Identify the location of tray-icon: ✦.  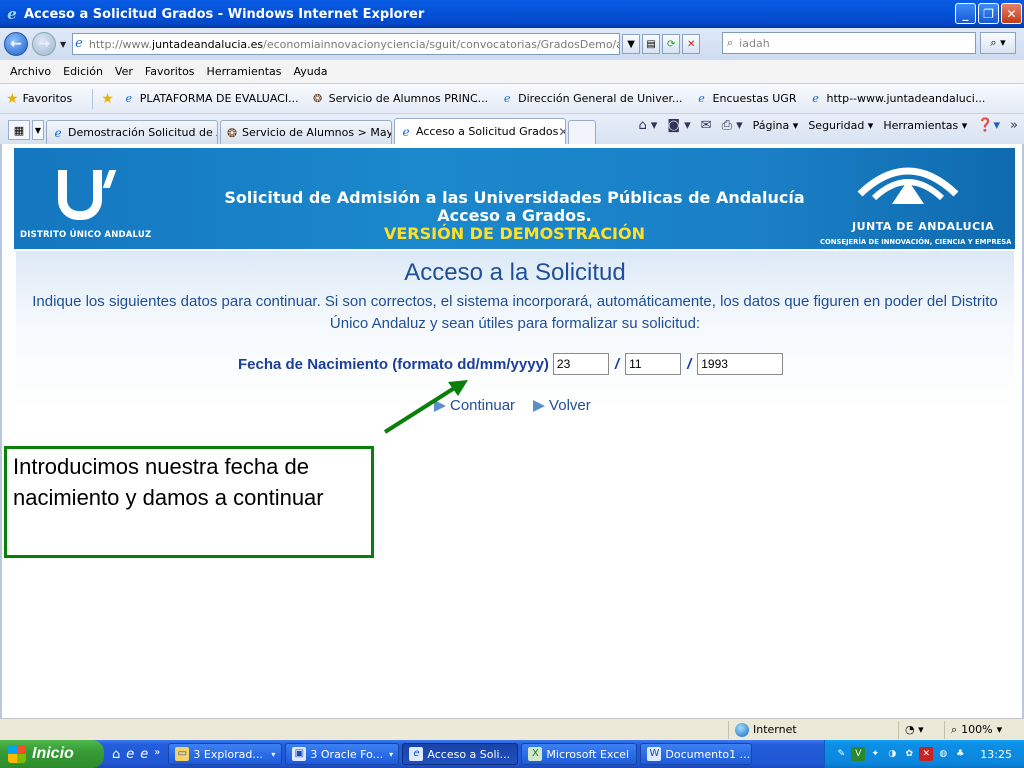
(875, 754).